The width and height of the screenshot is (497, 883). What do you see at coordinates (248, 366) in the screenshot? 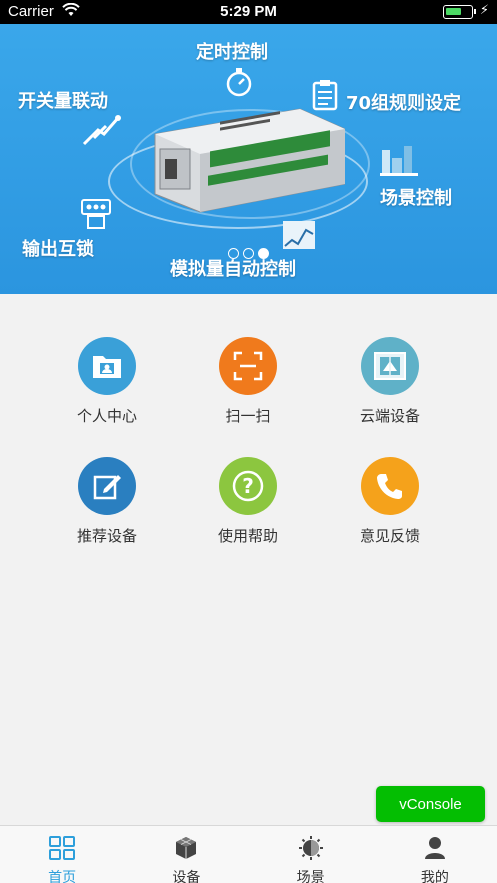
I see `scan-icon` at bounding box center [248, 366].